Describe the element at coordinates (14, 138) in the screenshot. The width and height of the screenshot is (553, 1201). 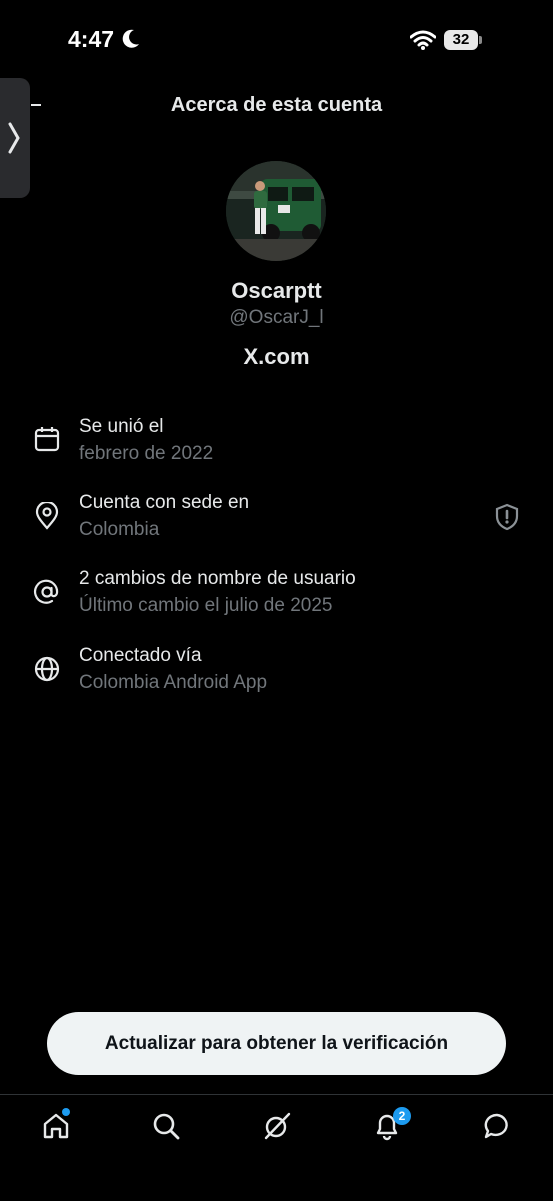
I see `chevron-right-icon` at that location.